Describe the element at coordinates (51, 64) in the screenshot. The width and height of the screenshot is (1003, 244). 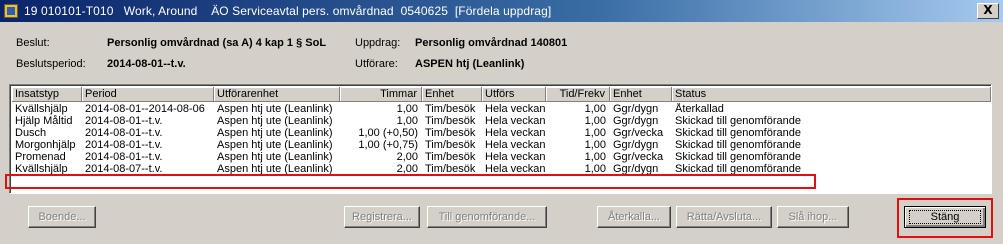
I see `beslutsperiod-label: Beslutsperiod:` at that location.